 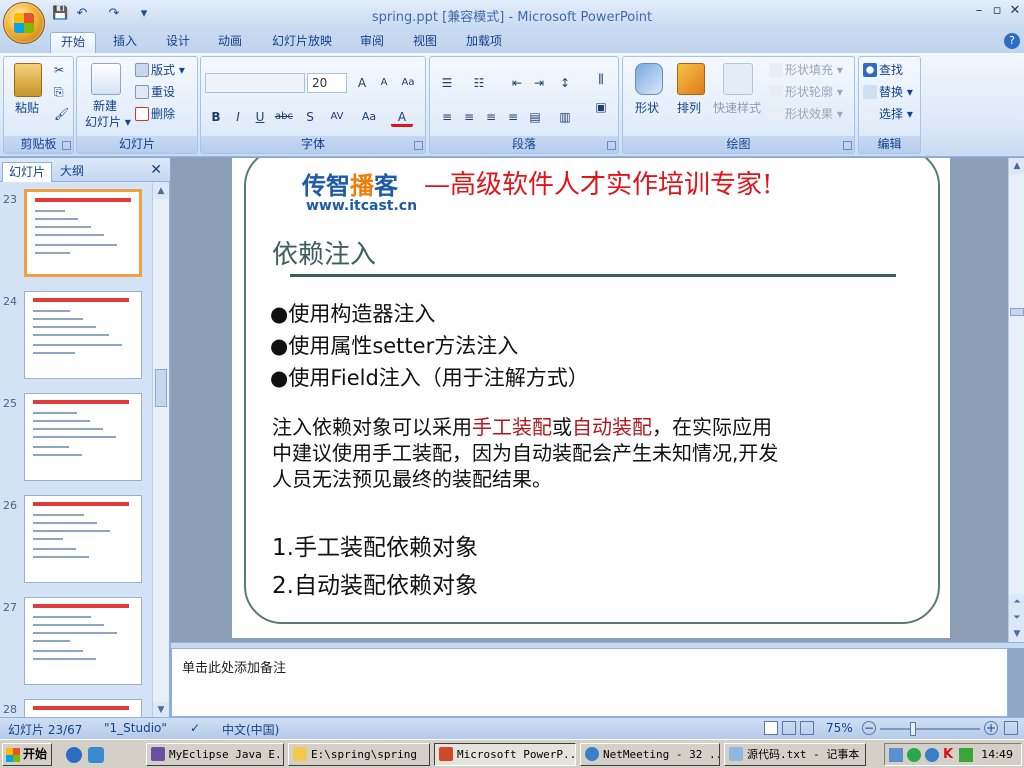 I want to click on sorter-view-icon, so click(x=789, y=728).